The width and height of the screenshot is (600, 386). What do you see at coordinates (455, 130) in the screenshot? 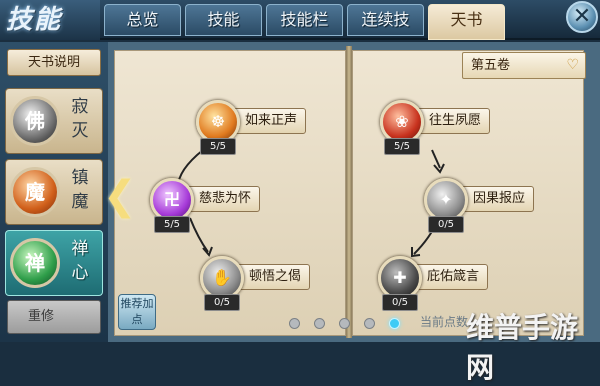
I see `skill-node: 往生夙愿 ❀ 5/5` at bounding box center [455, 130].